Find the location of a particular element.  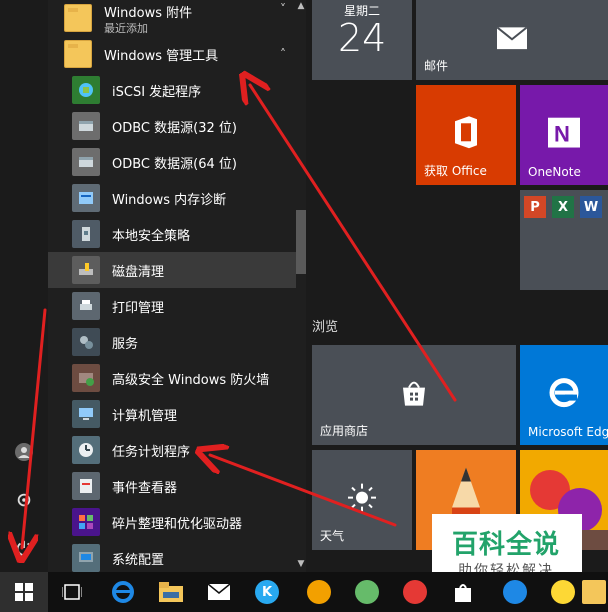

recently-added-label: 最近添加 is located at coordinates (126, 28).